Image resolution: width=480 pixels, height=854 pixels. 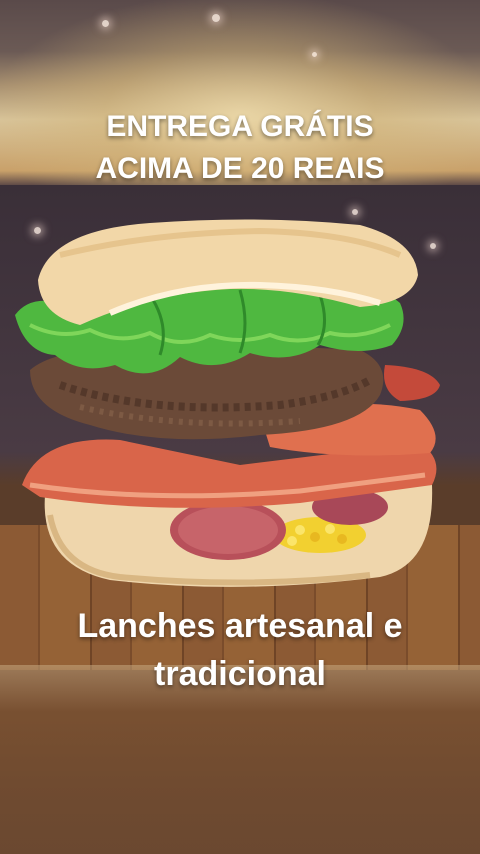 What do you see at coordinates (240, 126) in the screenshot?
I see `promo-line-1: ENTREGA GRÁTIS` at bounding box center [240, 126].